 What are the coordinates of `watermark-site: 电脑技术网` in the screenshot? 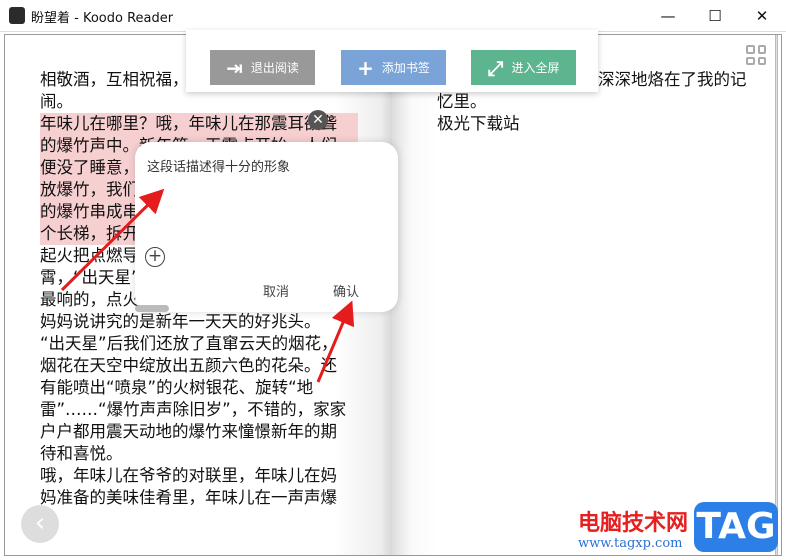 It's located at (633, 523).